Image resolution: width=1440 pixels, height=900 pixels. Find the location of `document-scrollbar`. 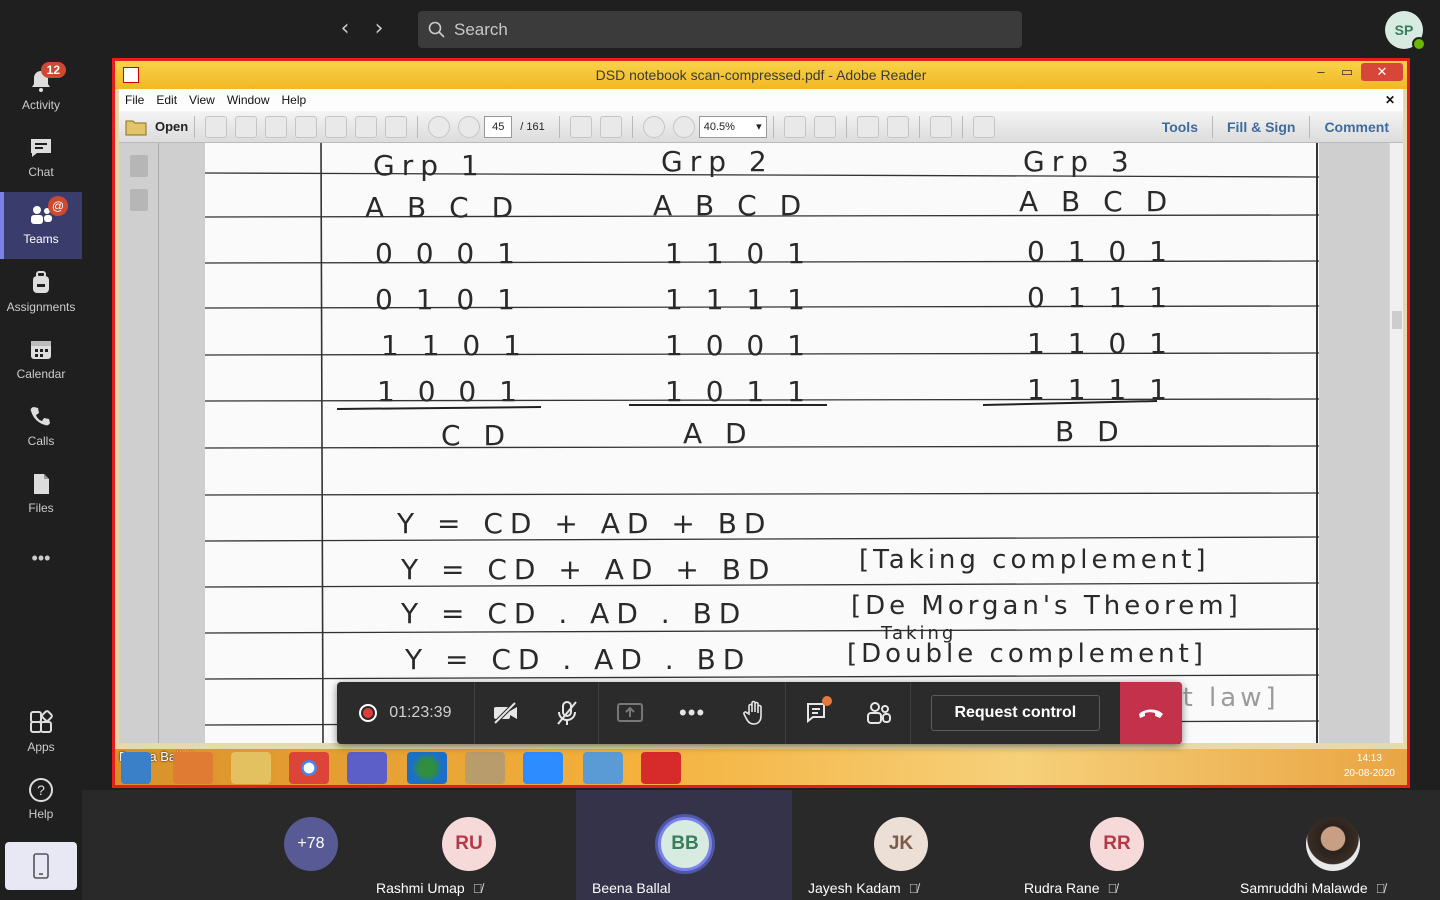

document-scrollbar is located at coordinates (1396, 443).